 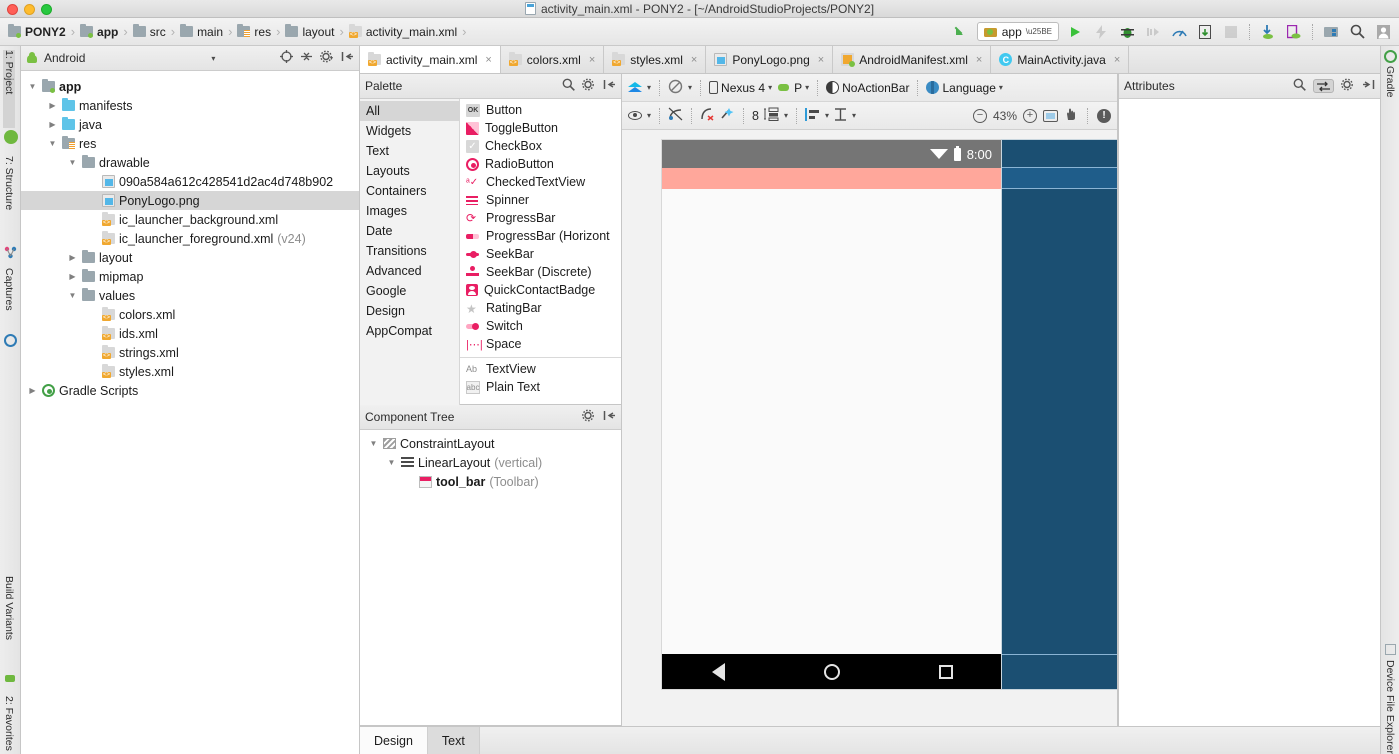 I want to click on design-mode-icon, so click(x=635, y=87).